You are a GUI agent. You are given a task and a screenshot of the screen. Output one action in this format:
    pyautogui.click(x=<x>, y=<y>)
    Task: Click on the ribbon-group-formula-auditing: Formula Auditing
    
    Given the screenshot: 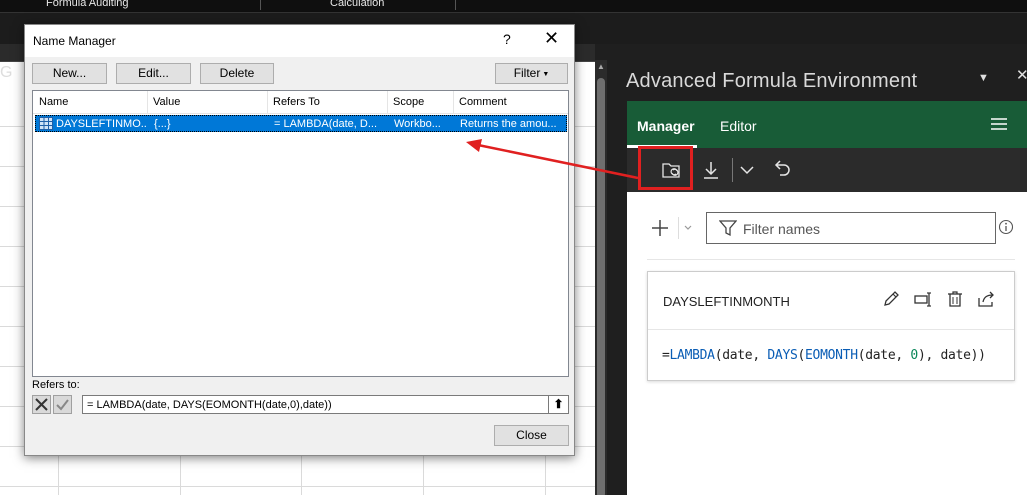 What is the action you would take?
    pyautogui.click(x=87, y=4)
    